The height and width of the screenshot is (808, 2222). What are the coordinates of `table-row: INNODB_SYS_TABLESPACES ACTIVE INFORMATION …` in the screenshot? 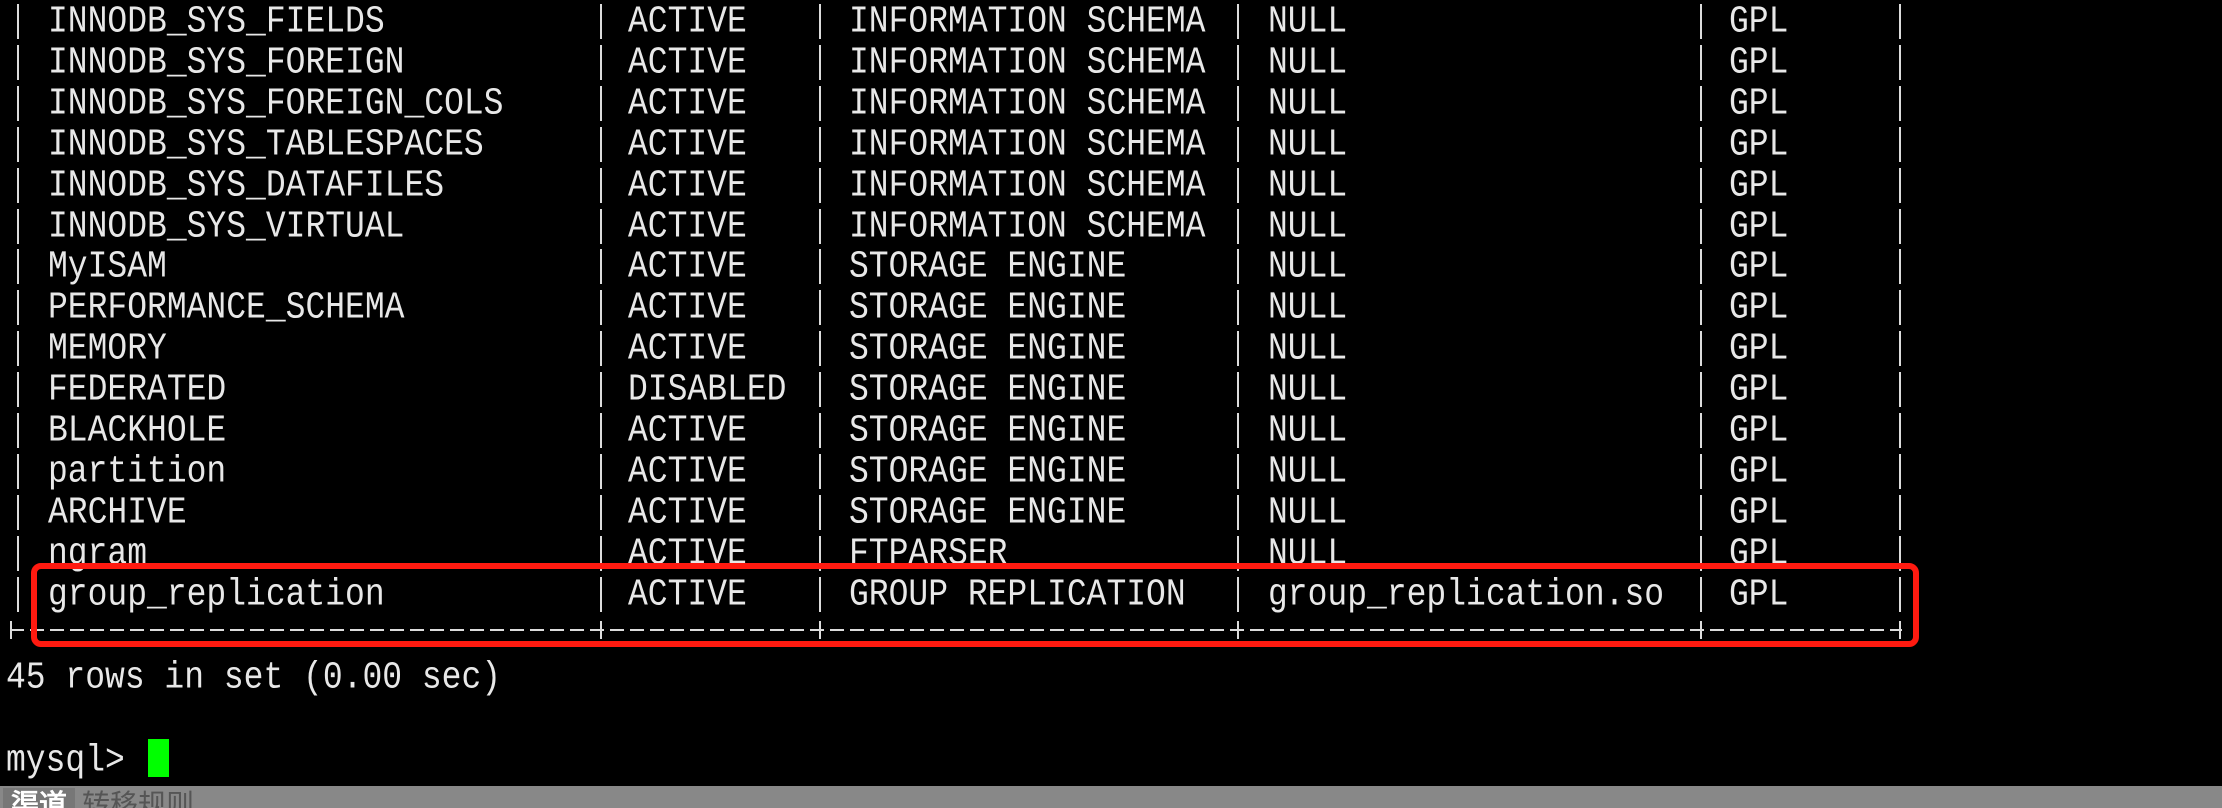 It's located at (955, 144).